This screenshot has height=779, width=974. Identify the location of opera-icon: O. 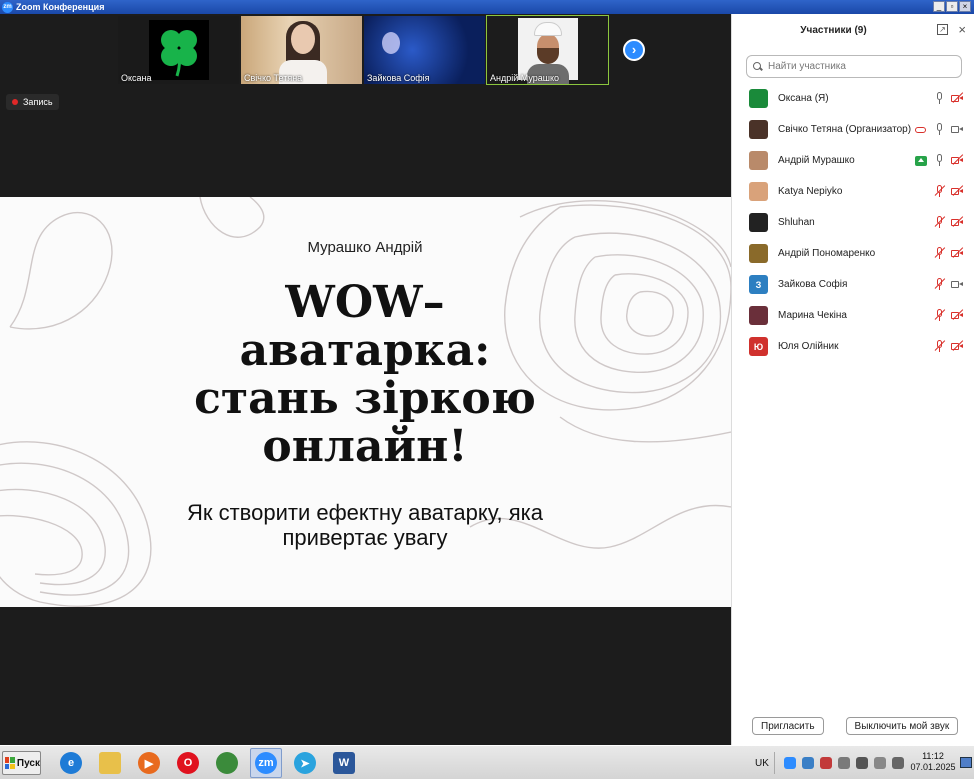
(188, 763).